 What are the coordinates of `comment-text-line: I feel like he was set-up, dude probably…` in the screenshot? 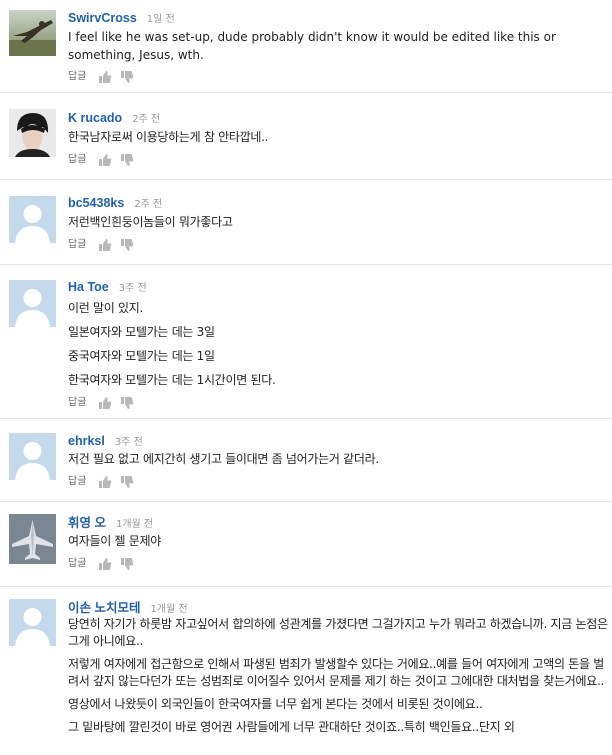 It's located at (312, 46).